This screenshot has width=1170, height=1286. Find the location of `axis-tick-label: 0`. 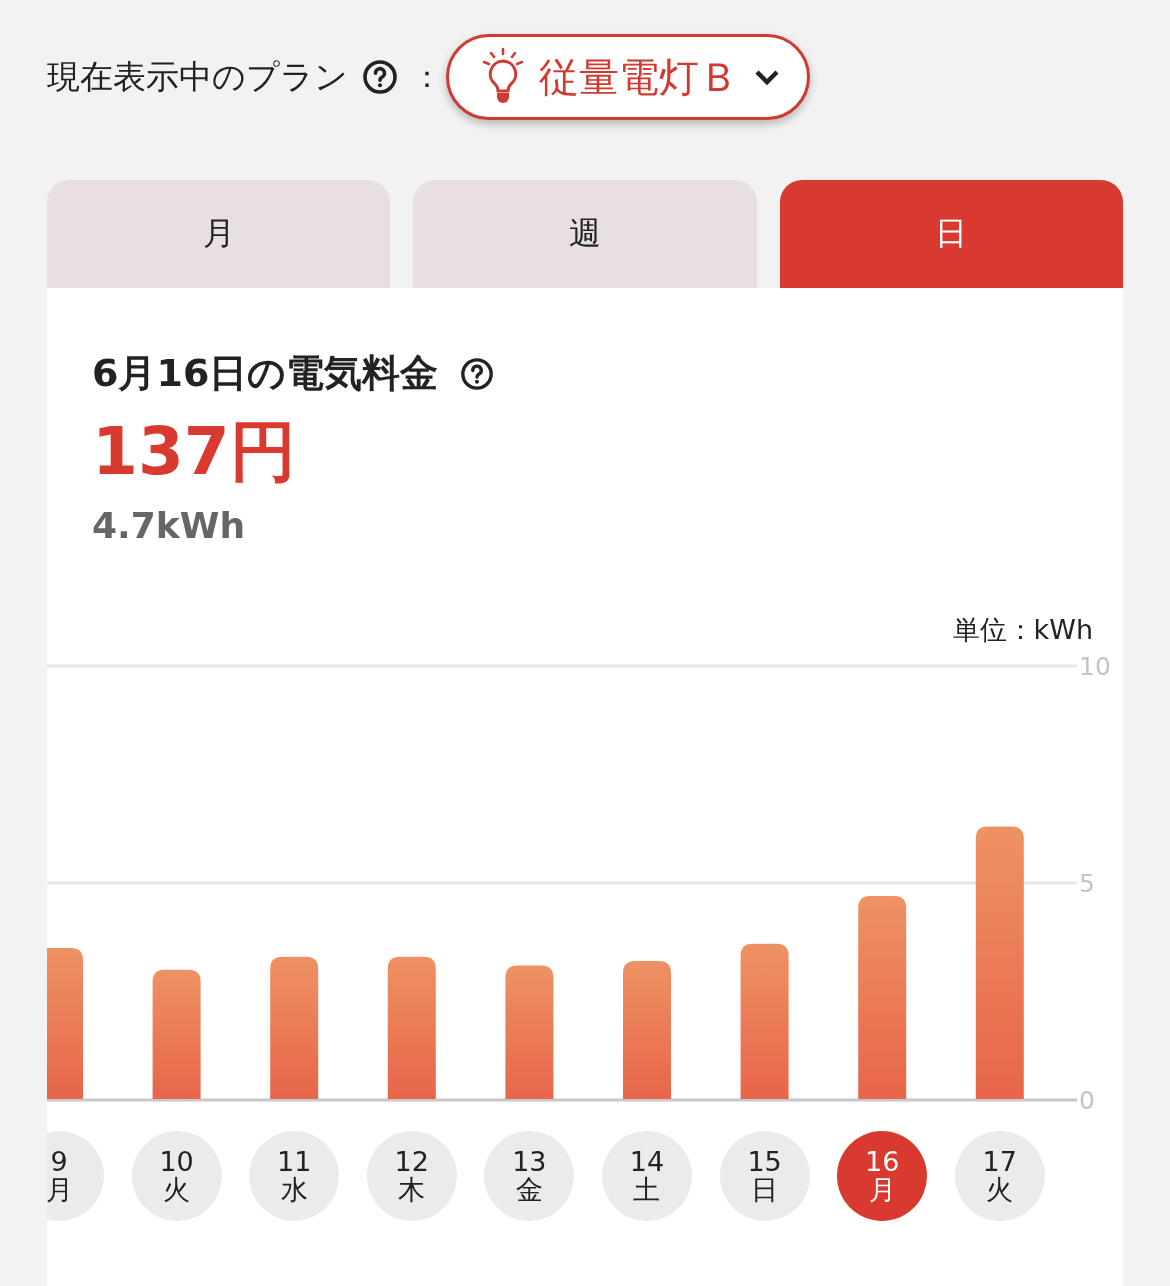

axis-tick-label: 0 is located at coordinates (1087, 1100).